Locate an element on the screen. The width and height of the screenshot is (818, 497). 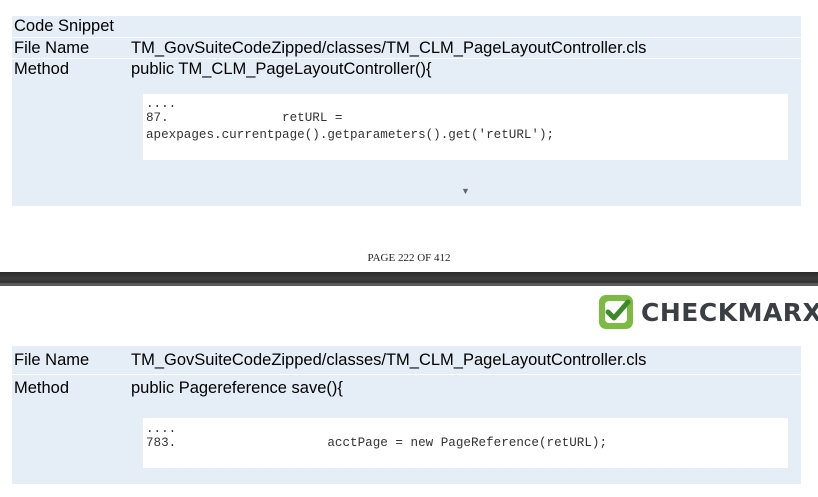
method-row: Method public Pagereference save(){ is located at coordinates (406, 387).